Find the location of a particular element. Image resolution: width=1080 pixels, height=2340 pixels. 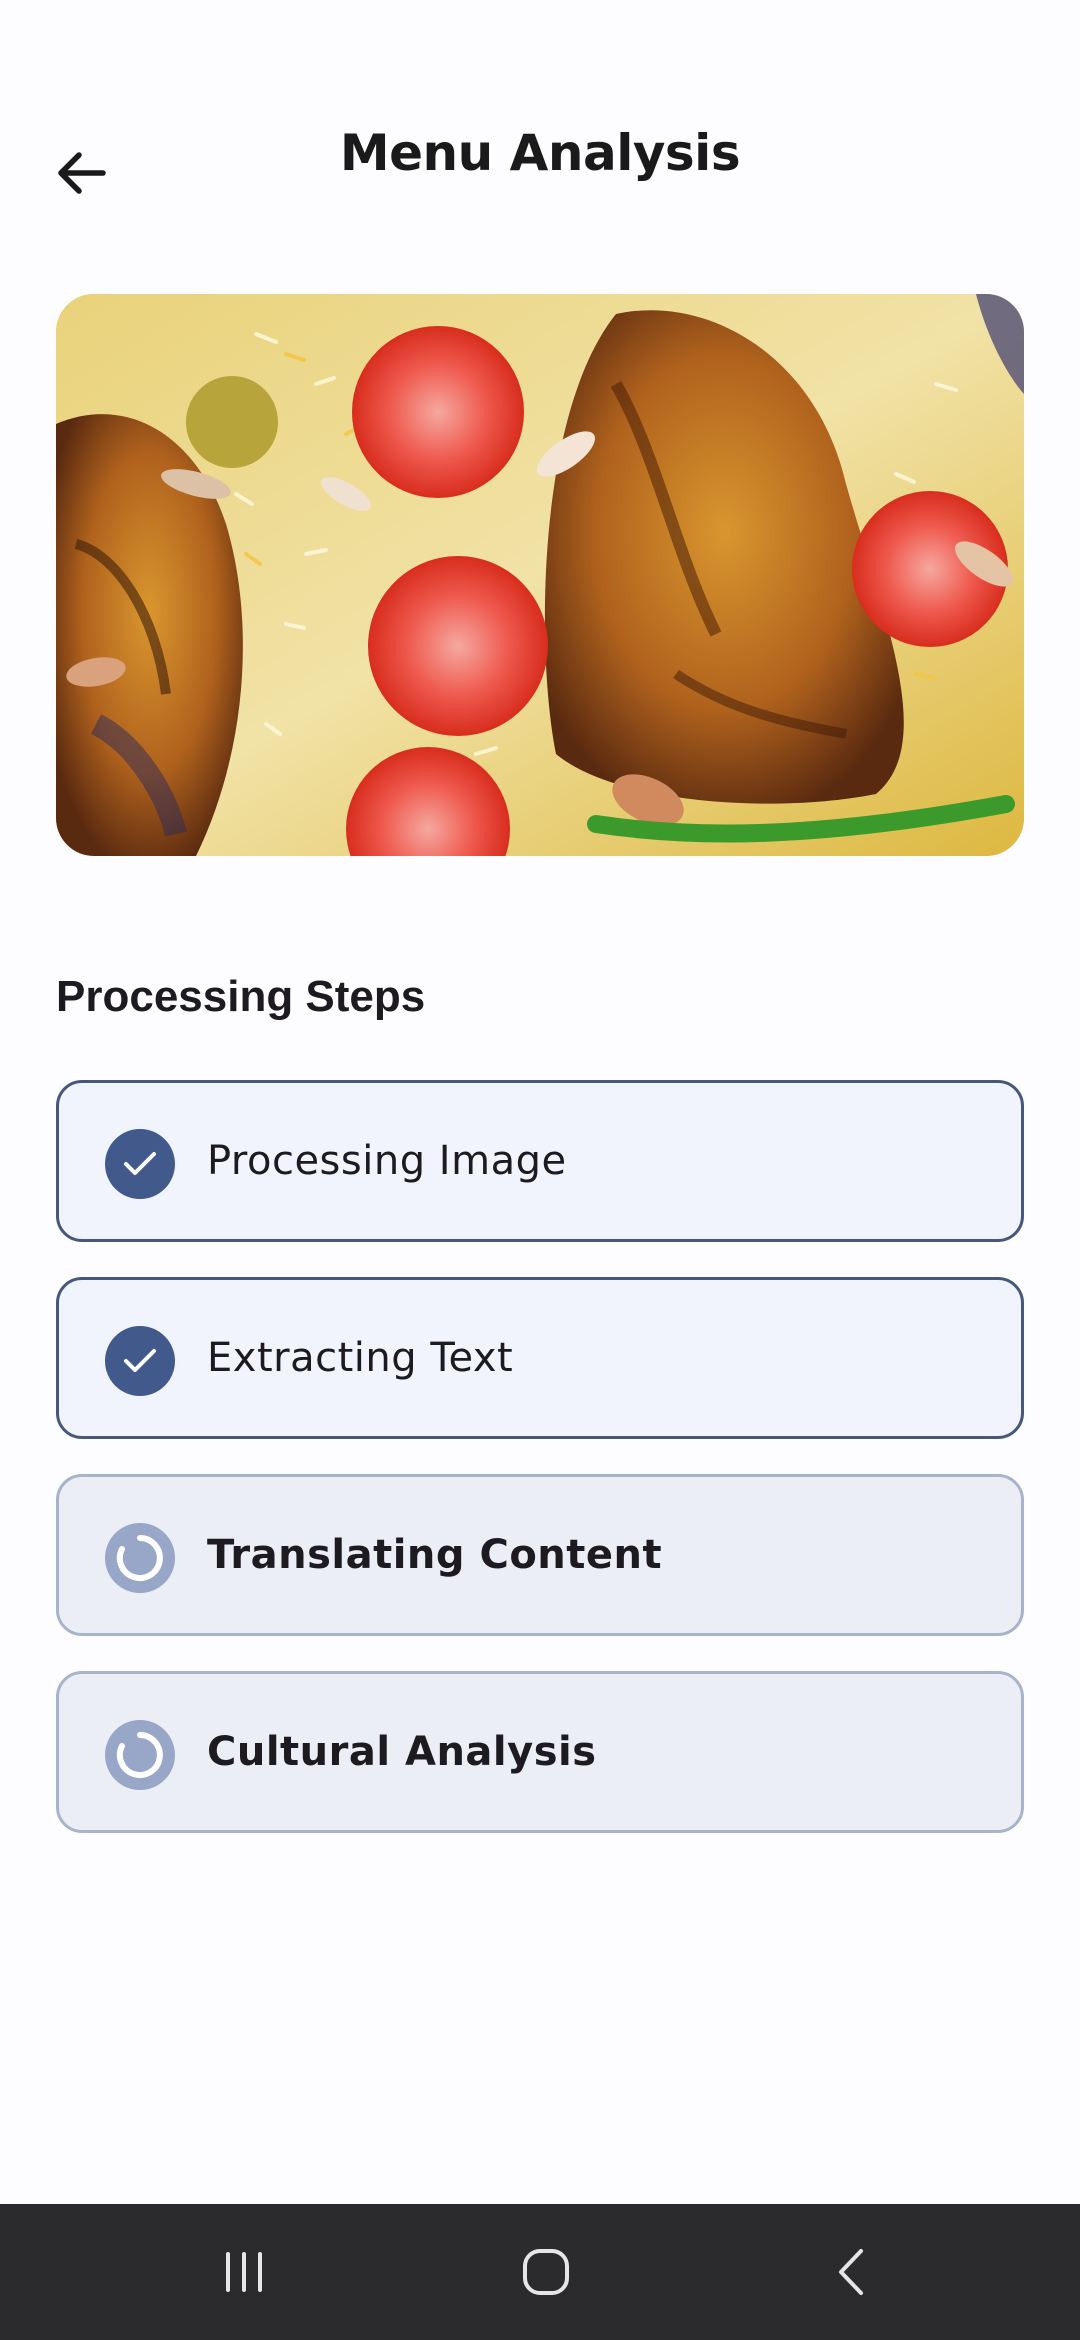

step-cultural-analysis: Cultural Analysis is located at coordinates (540, 1752).